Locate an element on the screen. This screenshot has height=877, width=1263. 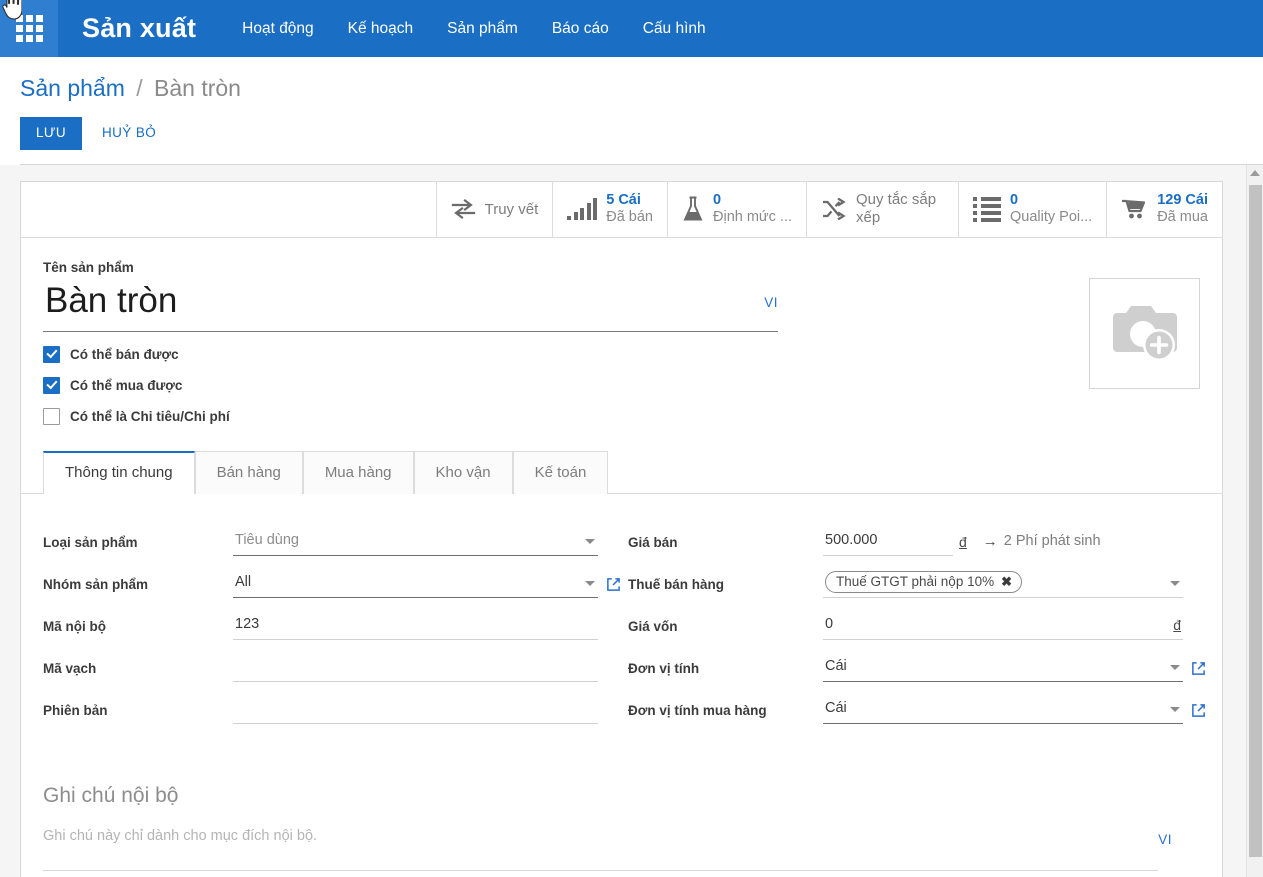
tab-thong-tin-chung: Thông tin chung is located at coordinates (119, 472).